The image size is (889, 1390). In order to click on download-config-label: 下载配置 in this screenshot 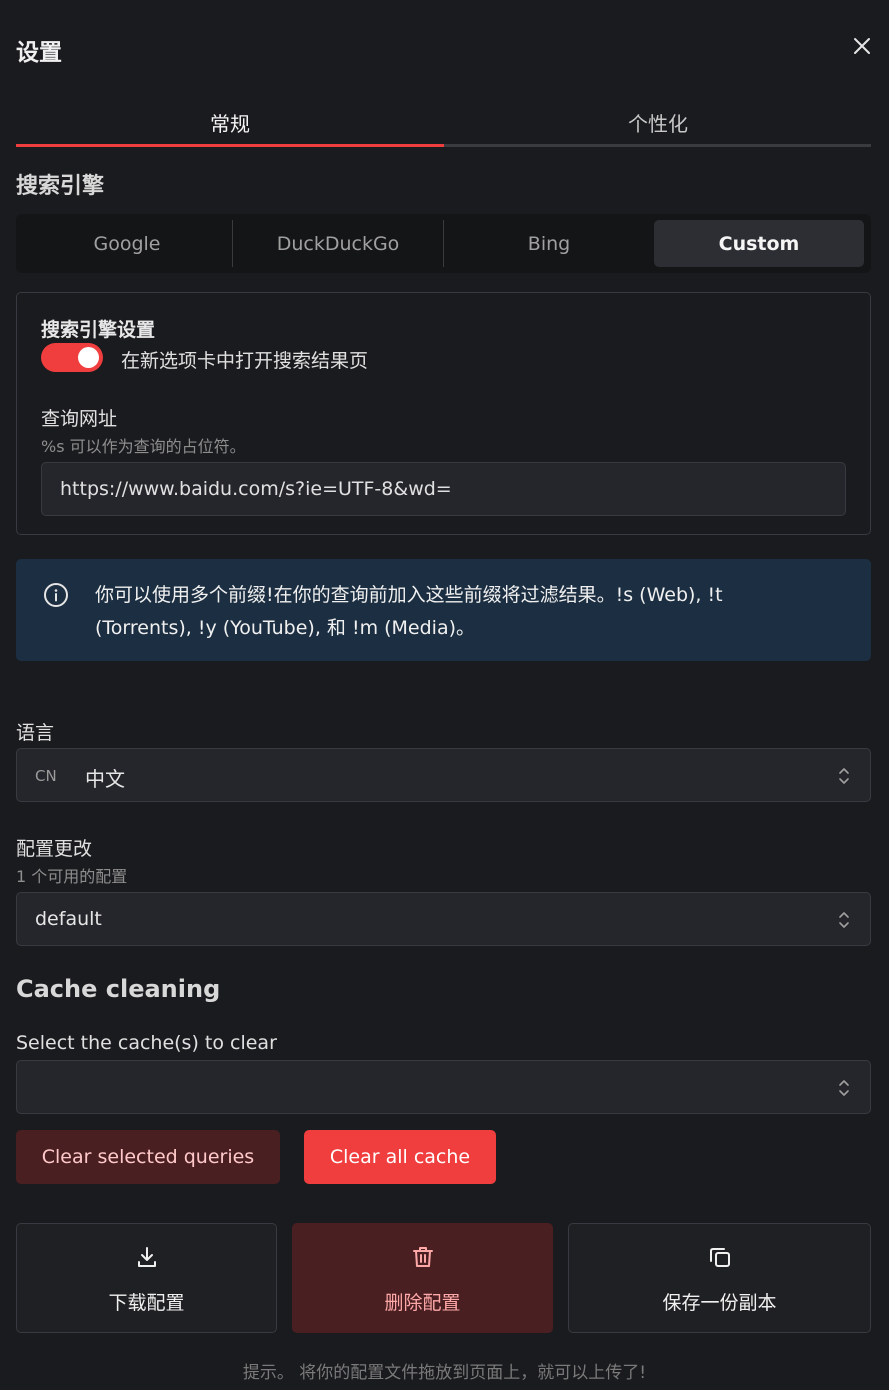, I will do `click(146, 1303)`.